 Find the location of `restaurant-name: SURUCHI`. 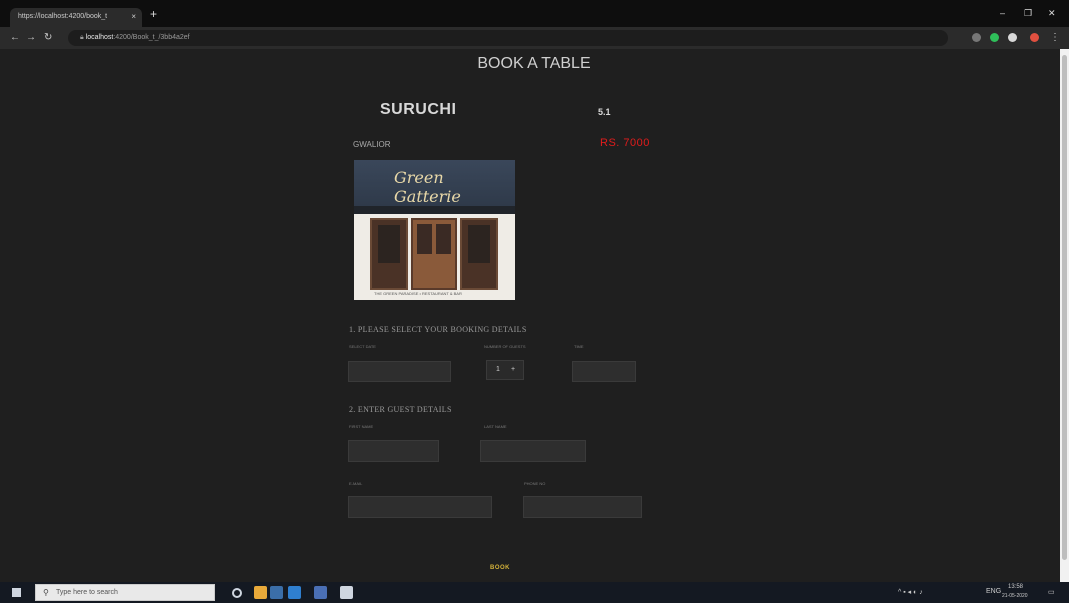

restaurant-name: SURUCHI is located at coordinates (418, 109).